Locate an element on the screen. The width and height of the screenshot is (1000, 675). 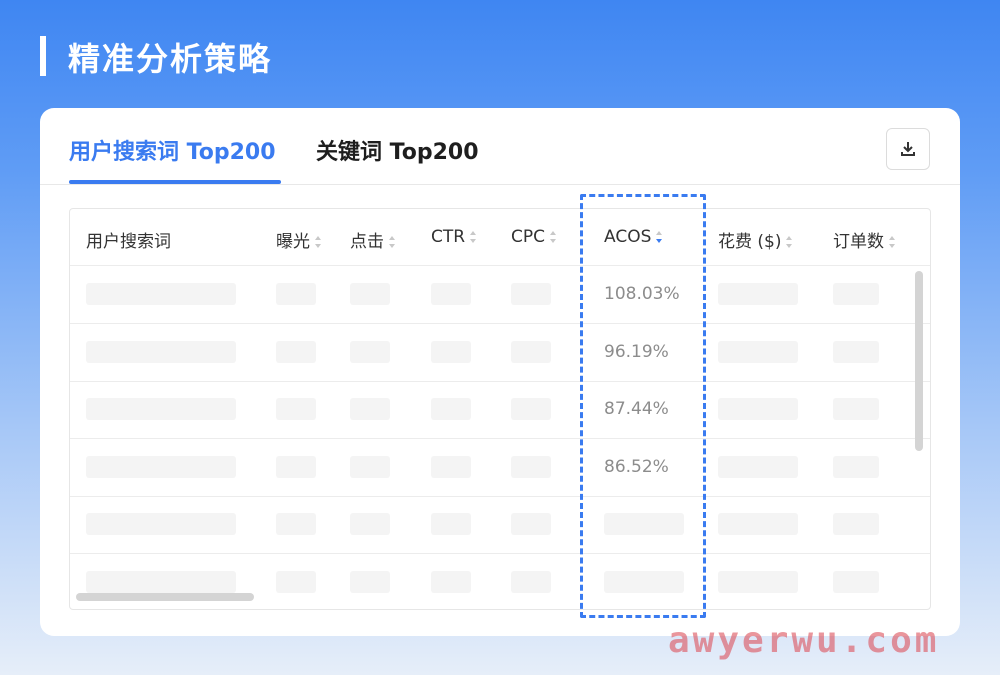
table-row: 86.52% is located at coordinates (500, 468).